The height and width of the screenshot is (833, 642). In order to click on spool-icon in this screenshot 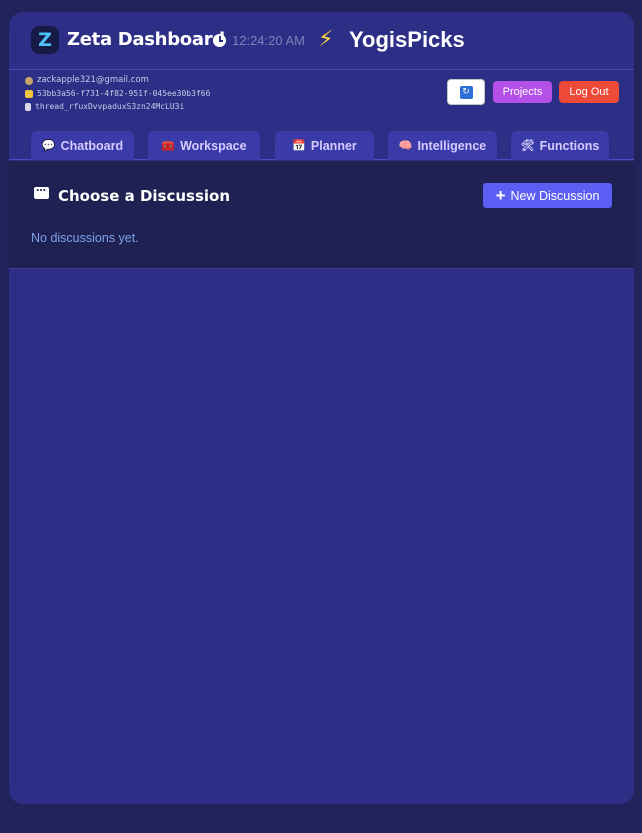, I will do `click(28, 106)`.